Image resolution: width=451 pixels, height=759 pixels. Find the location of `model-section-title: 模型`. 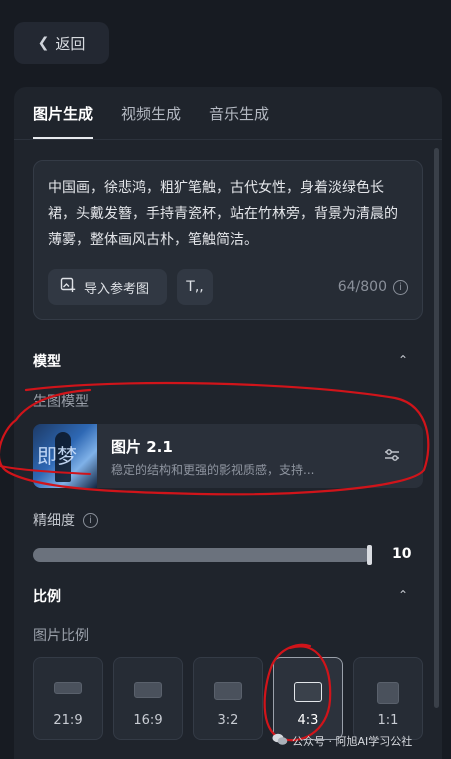

model-section-title: 模型 is located at coordinates (47, 362).